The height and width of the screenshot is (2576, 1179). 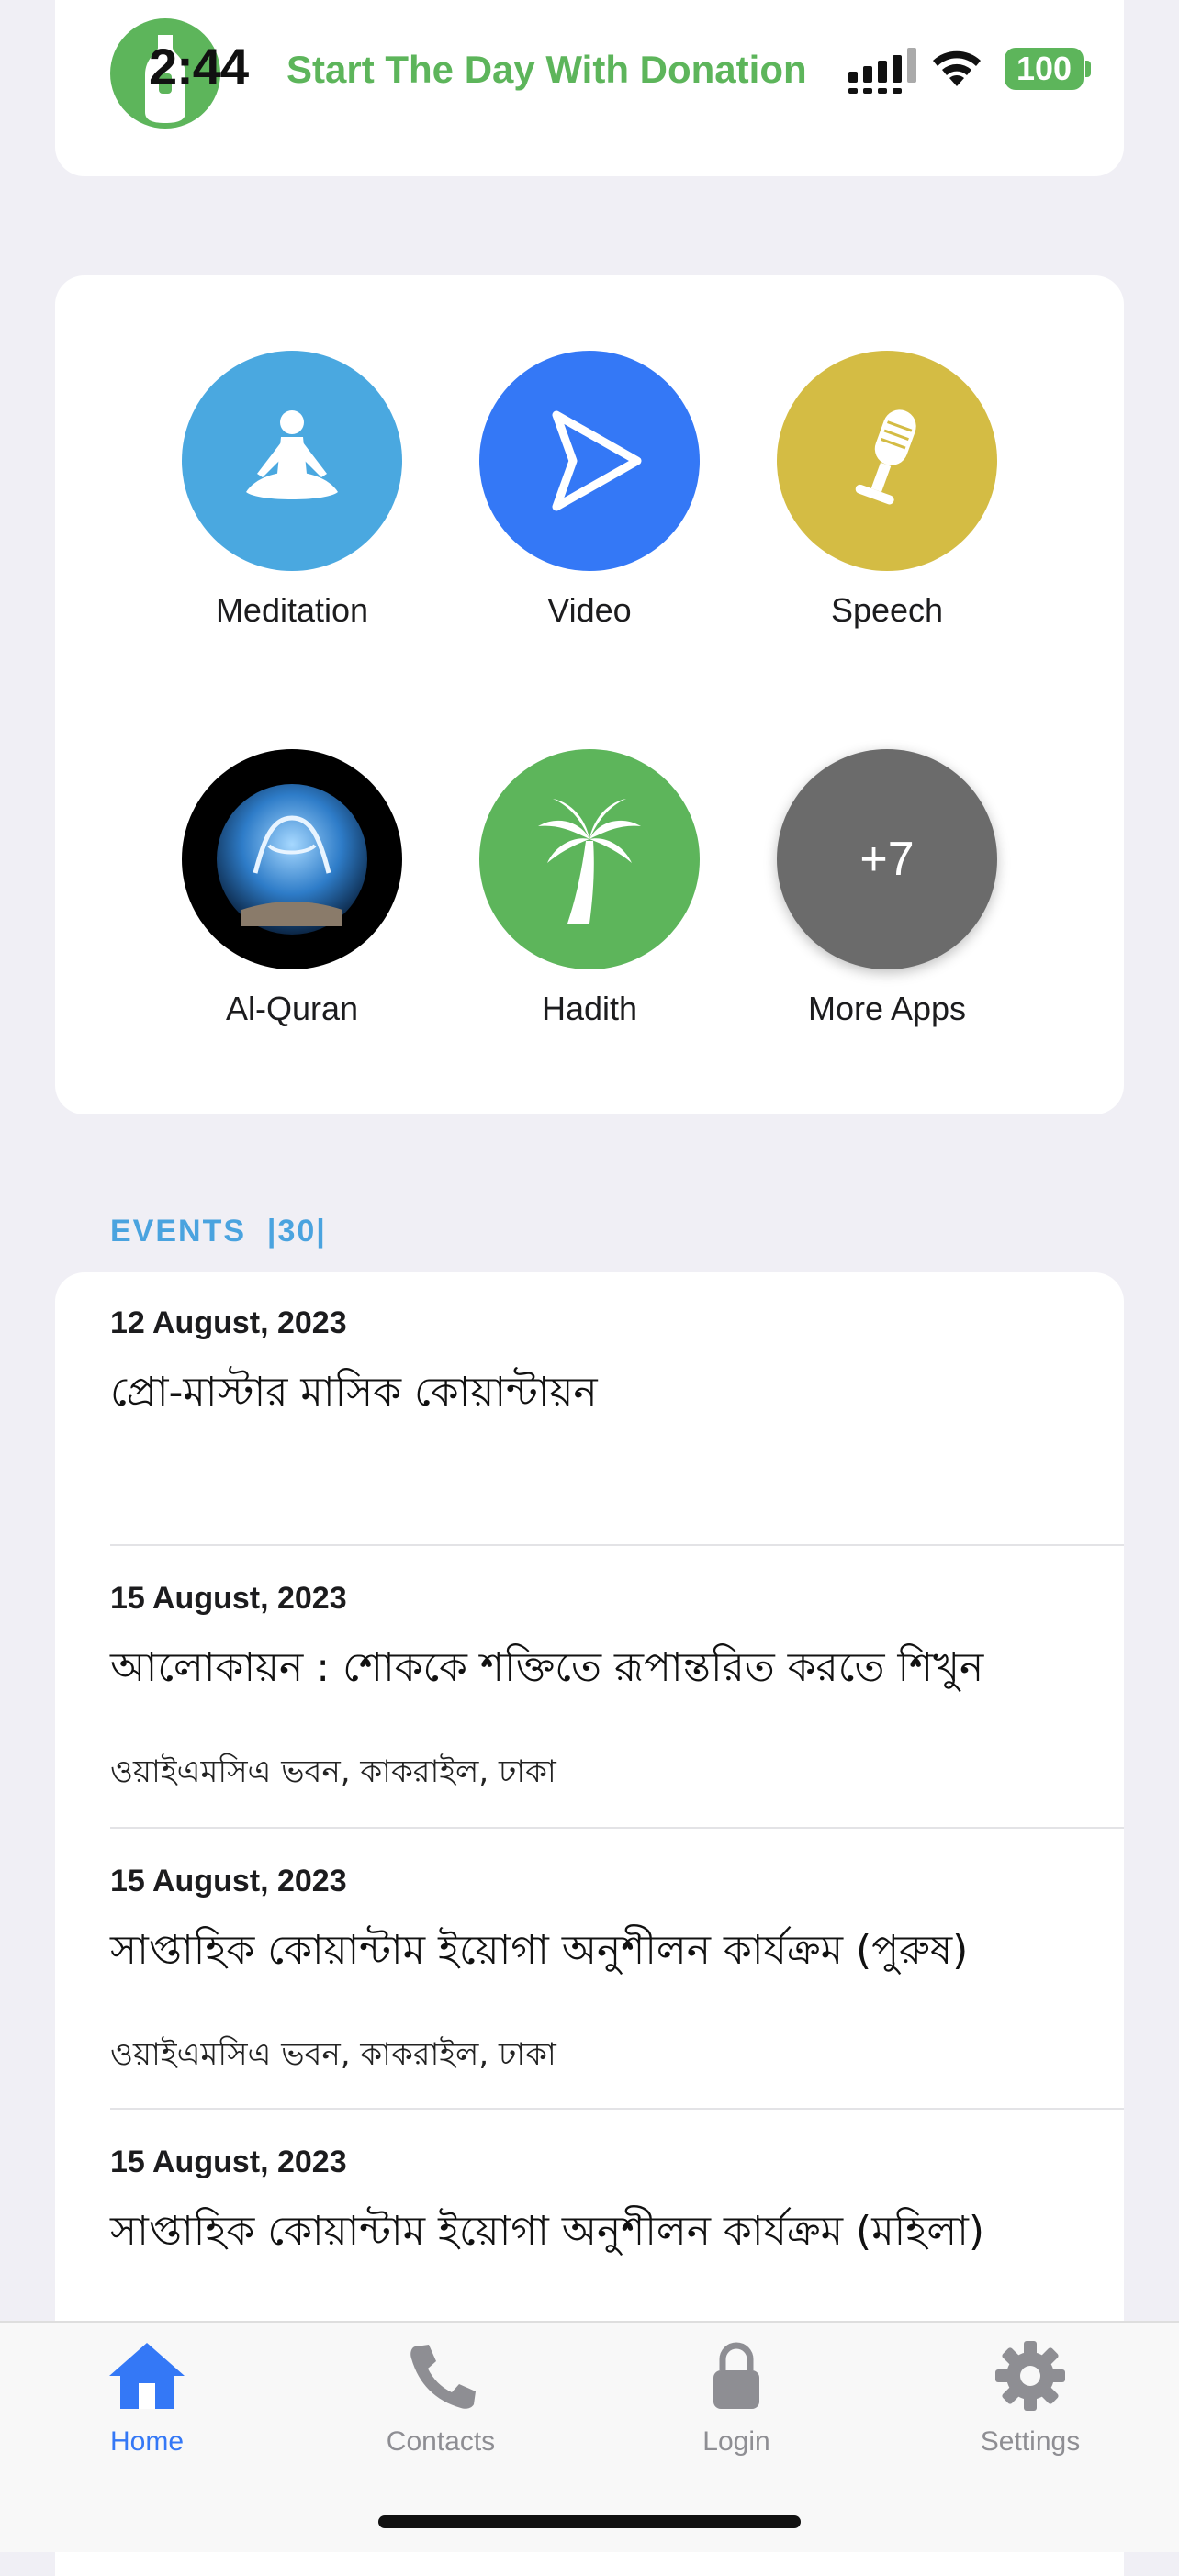 I want to click on more-apps-badge: +7, so click(x=887, y=859).